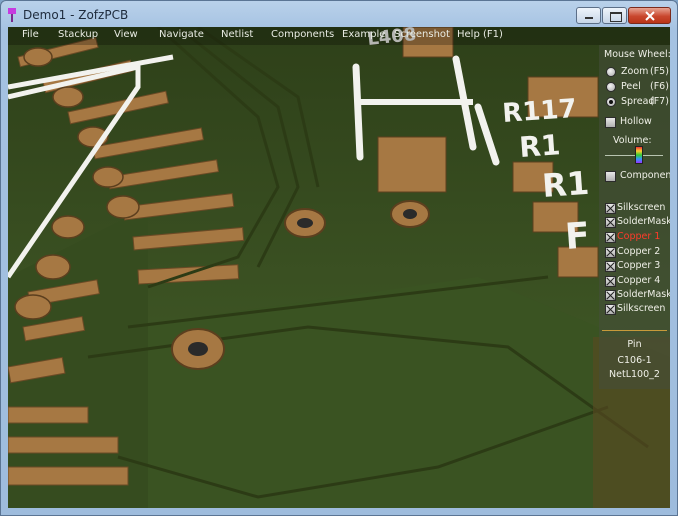 This screenshot has width=678, height=516. What do you see at coordinates (610, 176) in the screenshot?
I see `components-checkbox` at bounding box center [610, 176].